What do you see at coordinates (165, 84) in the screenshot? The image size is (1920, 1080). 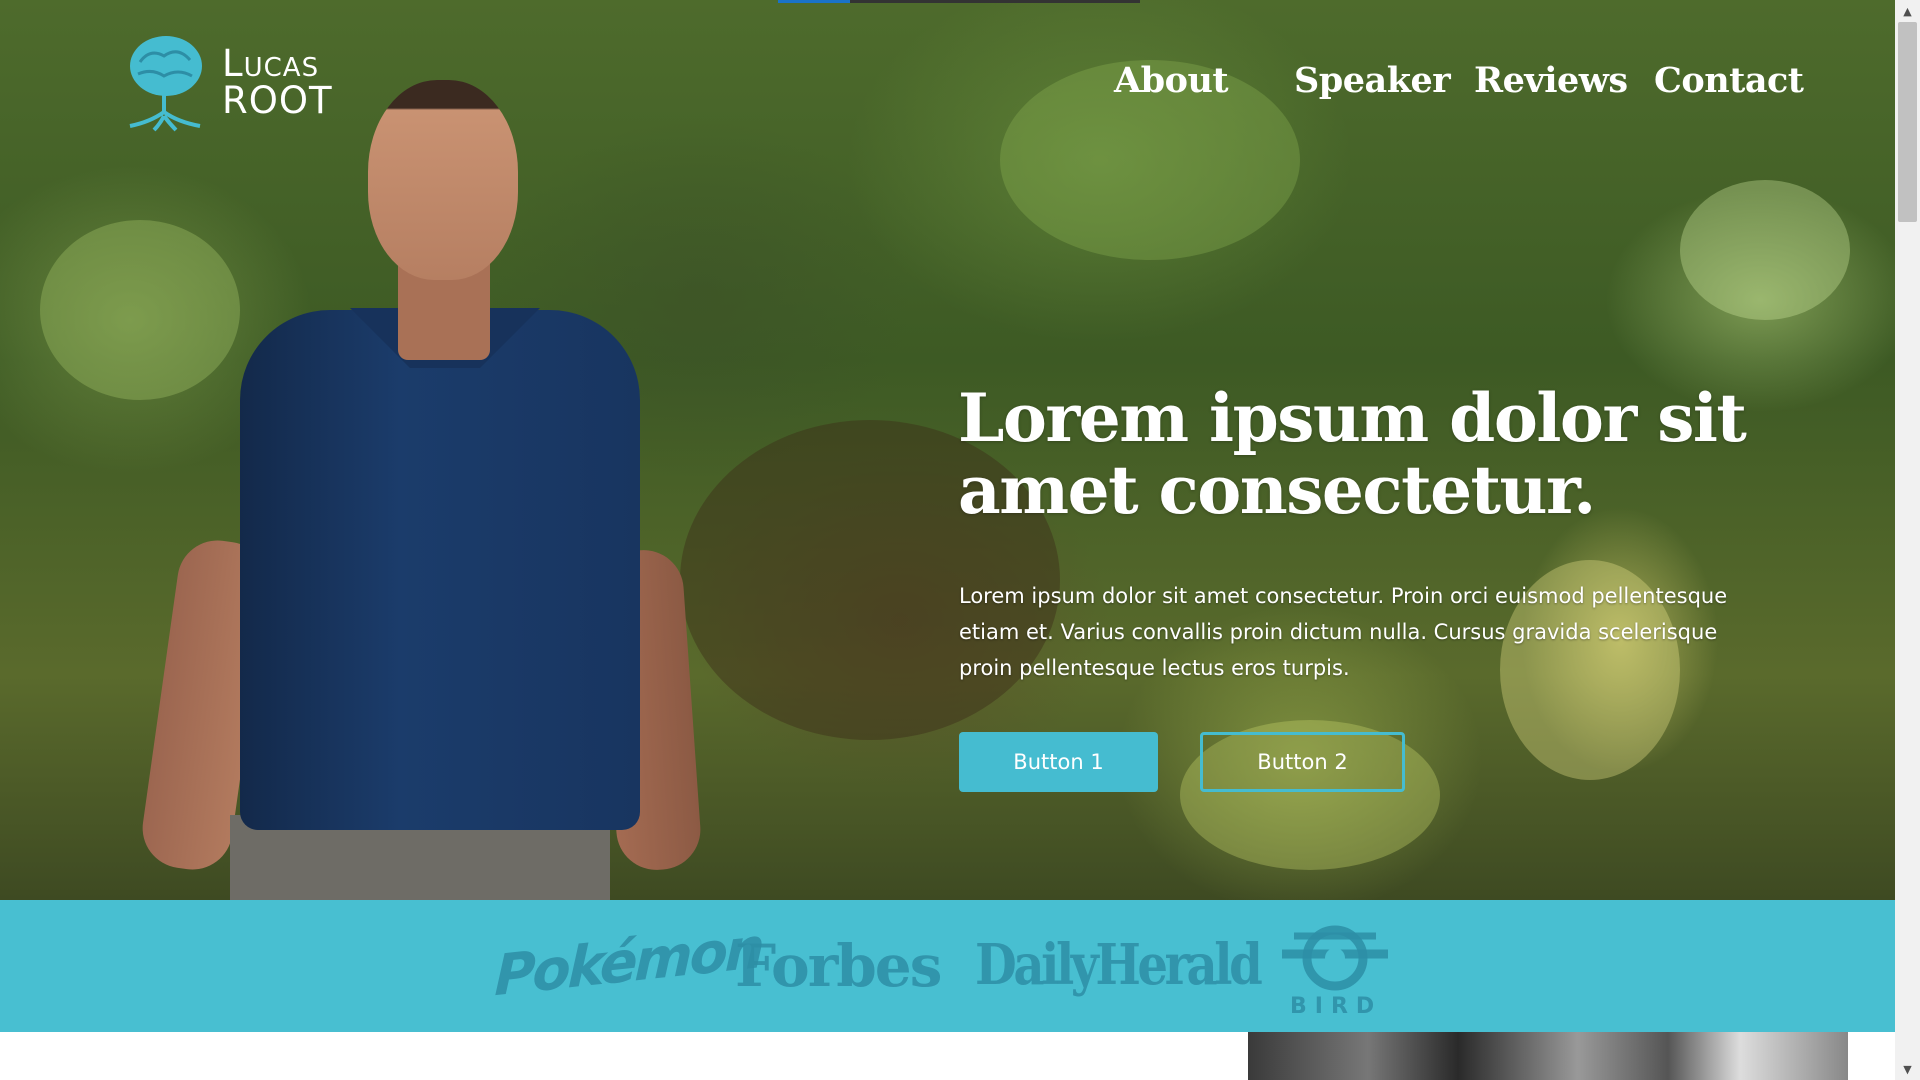 I see `tree-brain-icon` at bounding box center [165, 84].